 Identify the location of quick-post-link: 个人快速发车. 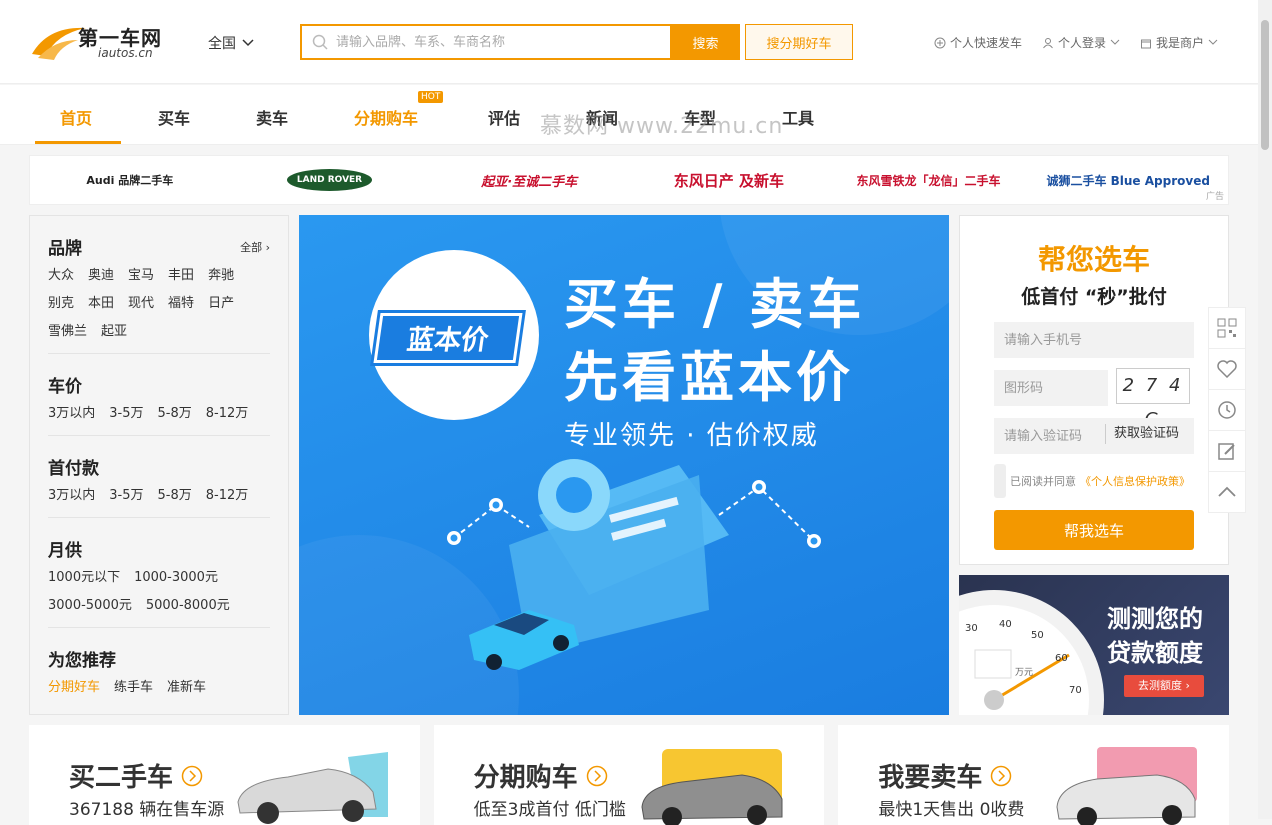
(978, 42).